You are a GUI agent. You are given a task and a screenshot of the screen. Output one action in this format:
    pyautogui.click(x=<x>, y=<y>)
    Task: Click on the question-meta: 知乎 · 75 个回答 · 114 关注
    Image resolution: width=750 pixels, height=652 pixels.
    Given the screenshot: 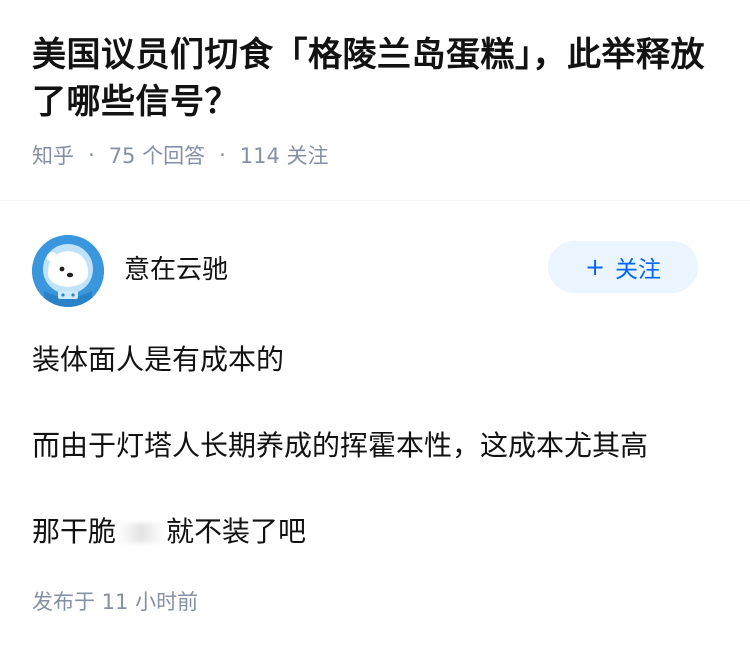 What is the action you would take?
    pyautogui.click(x=375, y=155)
    